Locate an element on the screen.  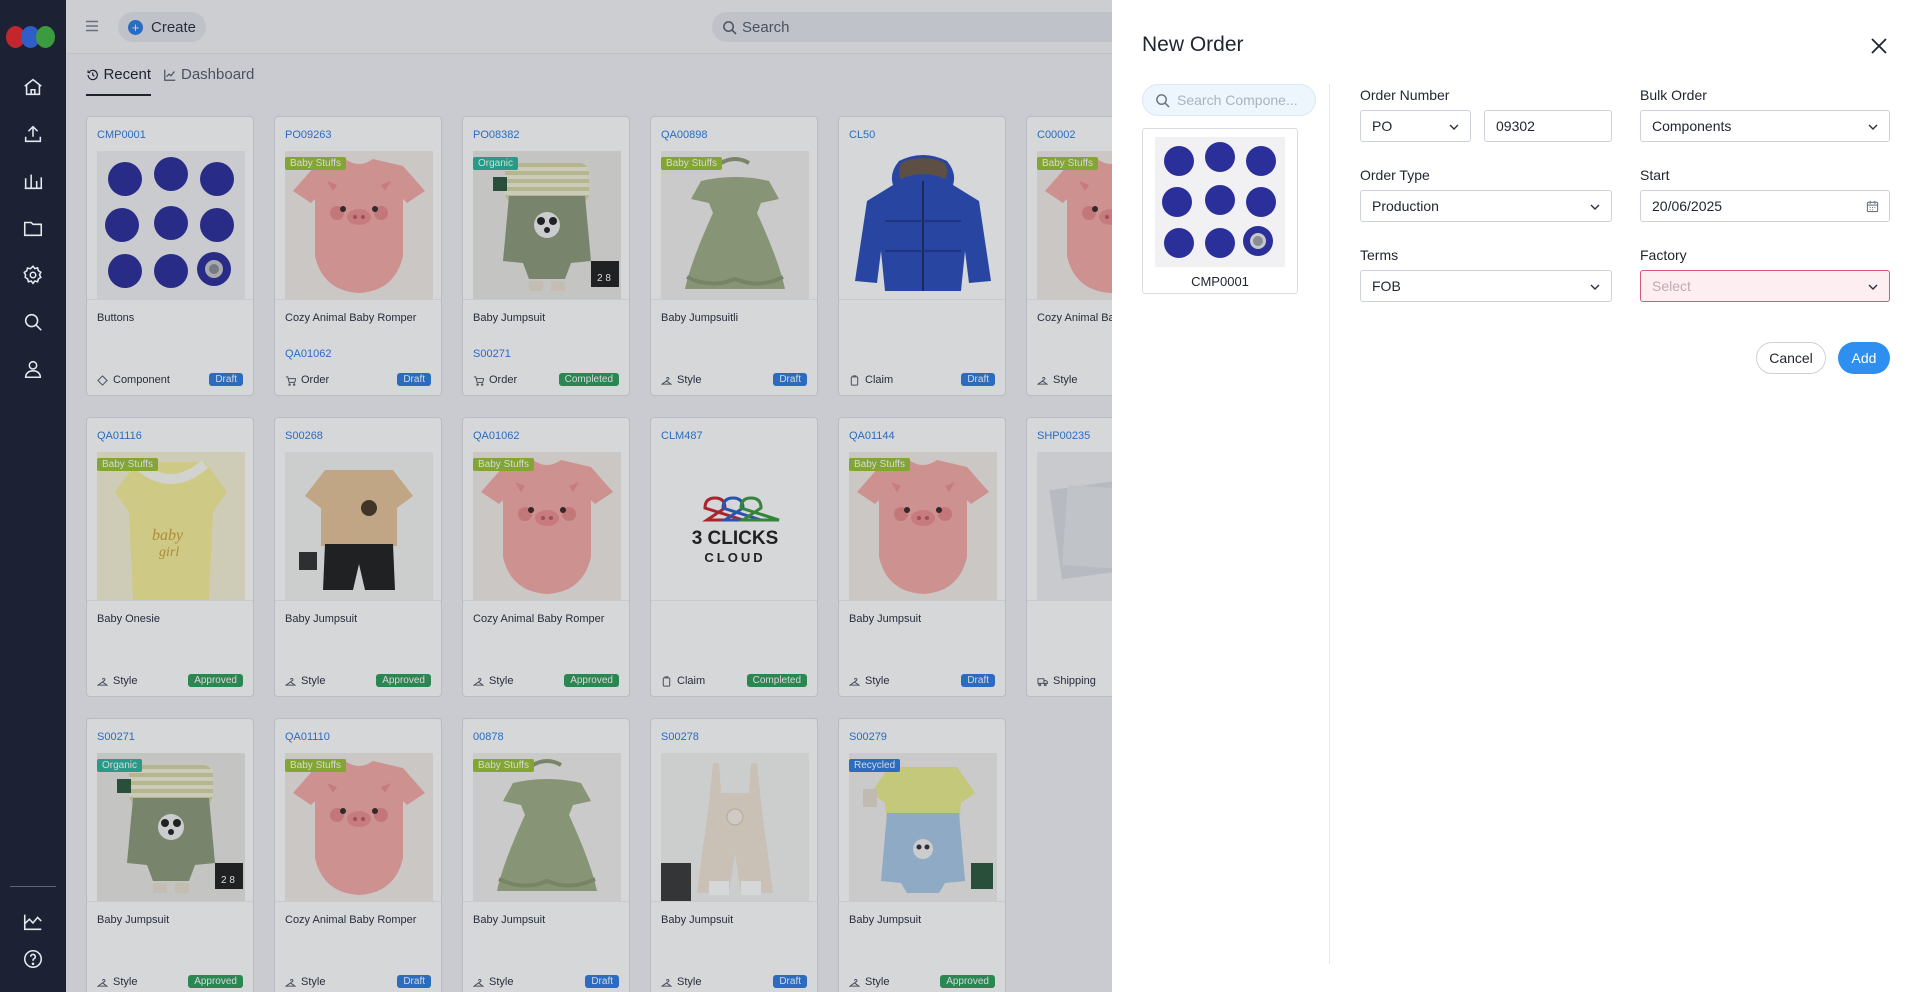
calendar-icon is located at coordinates (1872, 206).